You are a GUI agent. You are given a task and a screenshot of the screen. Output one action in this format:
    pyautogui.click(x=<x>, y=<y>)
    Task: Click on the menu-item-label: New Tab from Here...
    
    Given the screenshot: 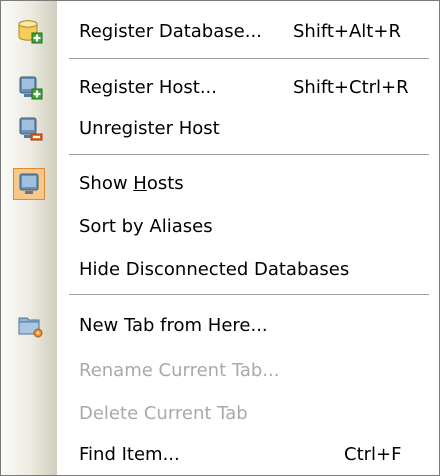 What is the action you would take?
    pyautogui.click(x=173, y=325)
    